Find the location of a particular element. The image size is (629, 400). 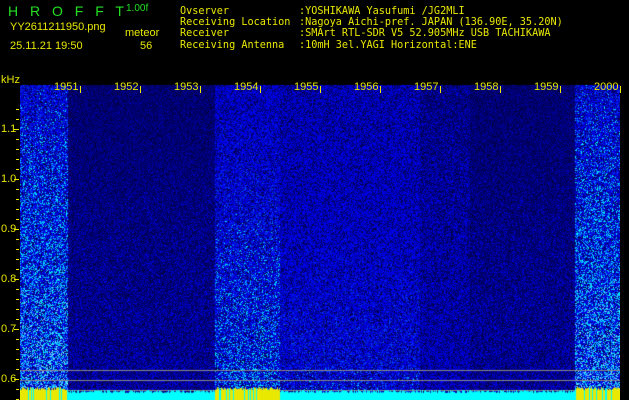

x-tick-label: 1956 is located at coordinates (366, 87).